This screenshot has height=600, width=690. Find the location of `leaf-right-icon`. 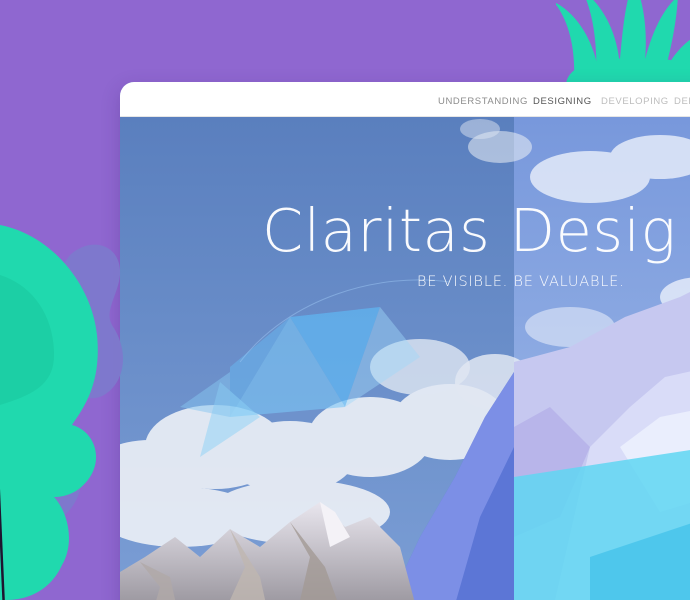

leaf-right-icon is located at coordinates (623, 42).